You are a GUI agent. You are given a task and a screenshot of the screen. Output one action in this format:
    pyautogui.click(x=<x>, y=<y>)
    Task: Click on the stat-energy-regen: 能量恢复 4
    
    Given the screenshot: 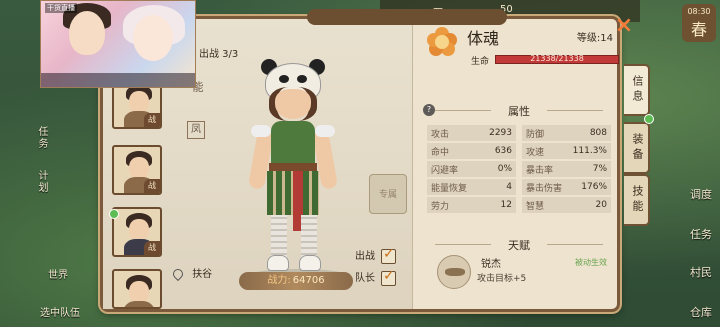 What is the action you would take?
    pyautogui.click(x=471, y=187)
    